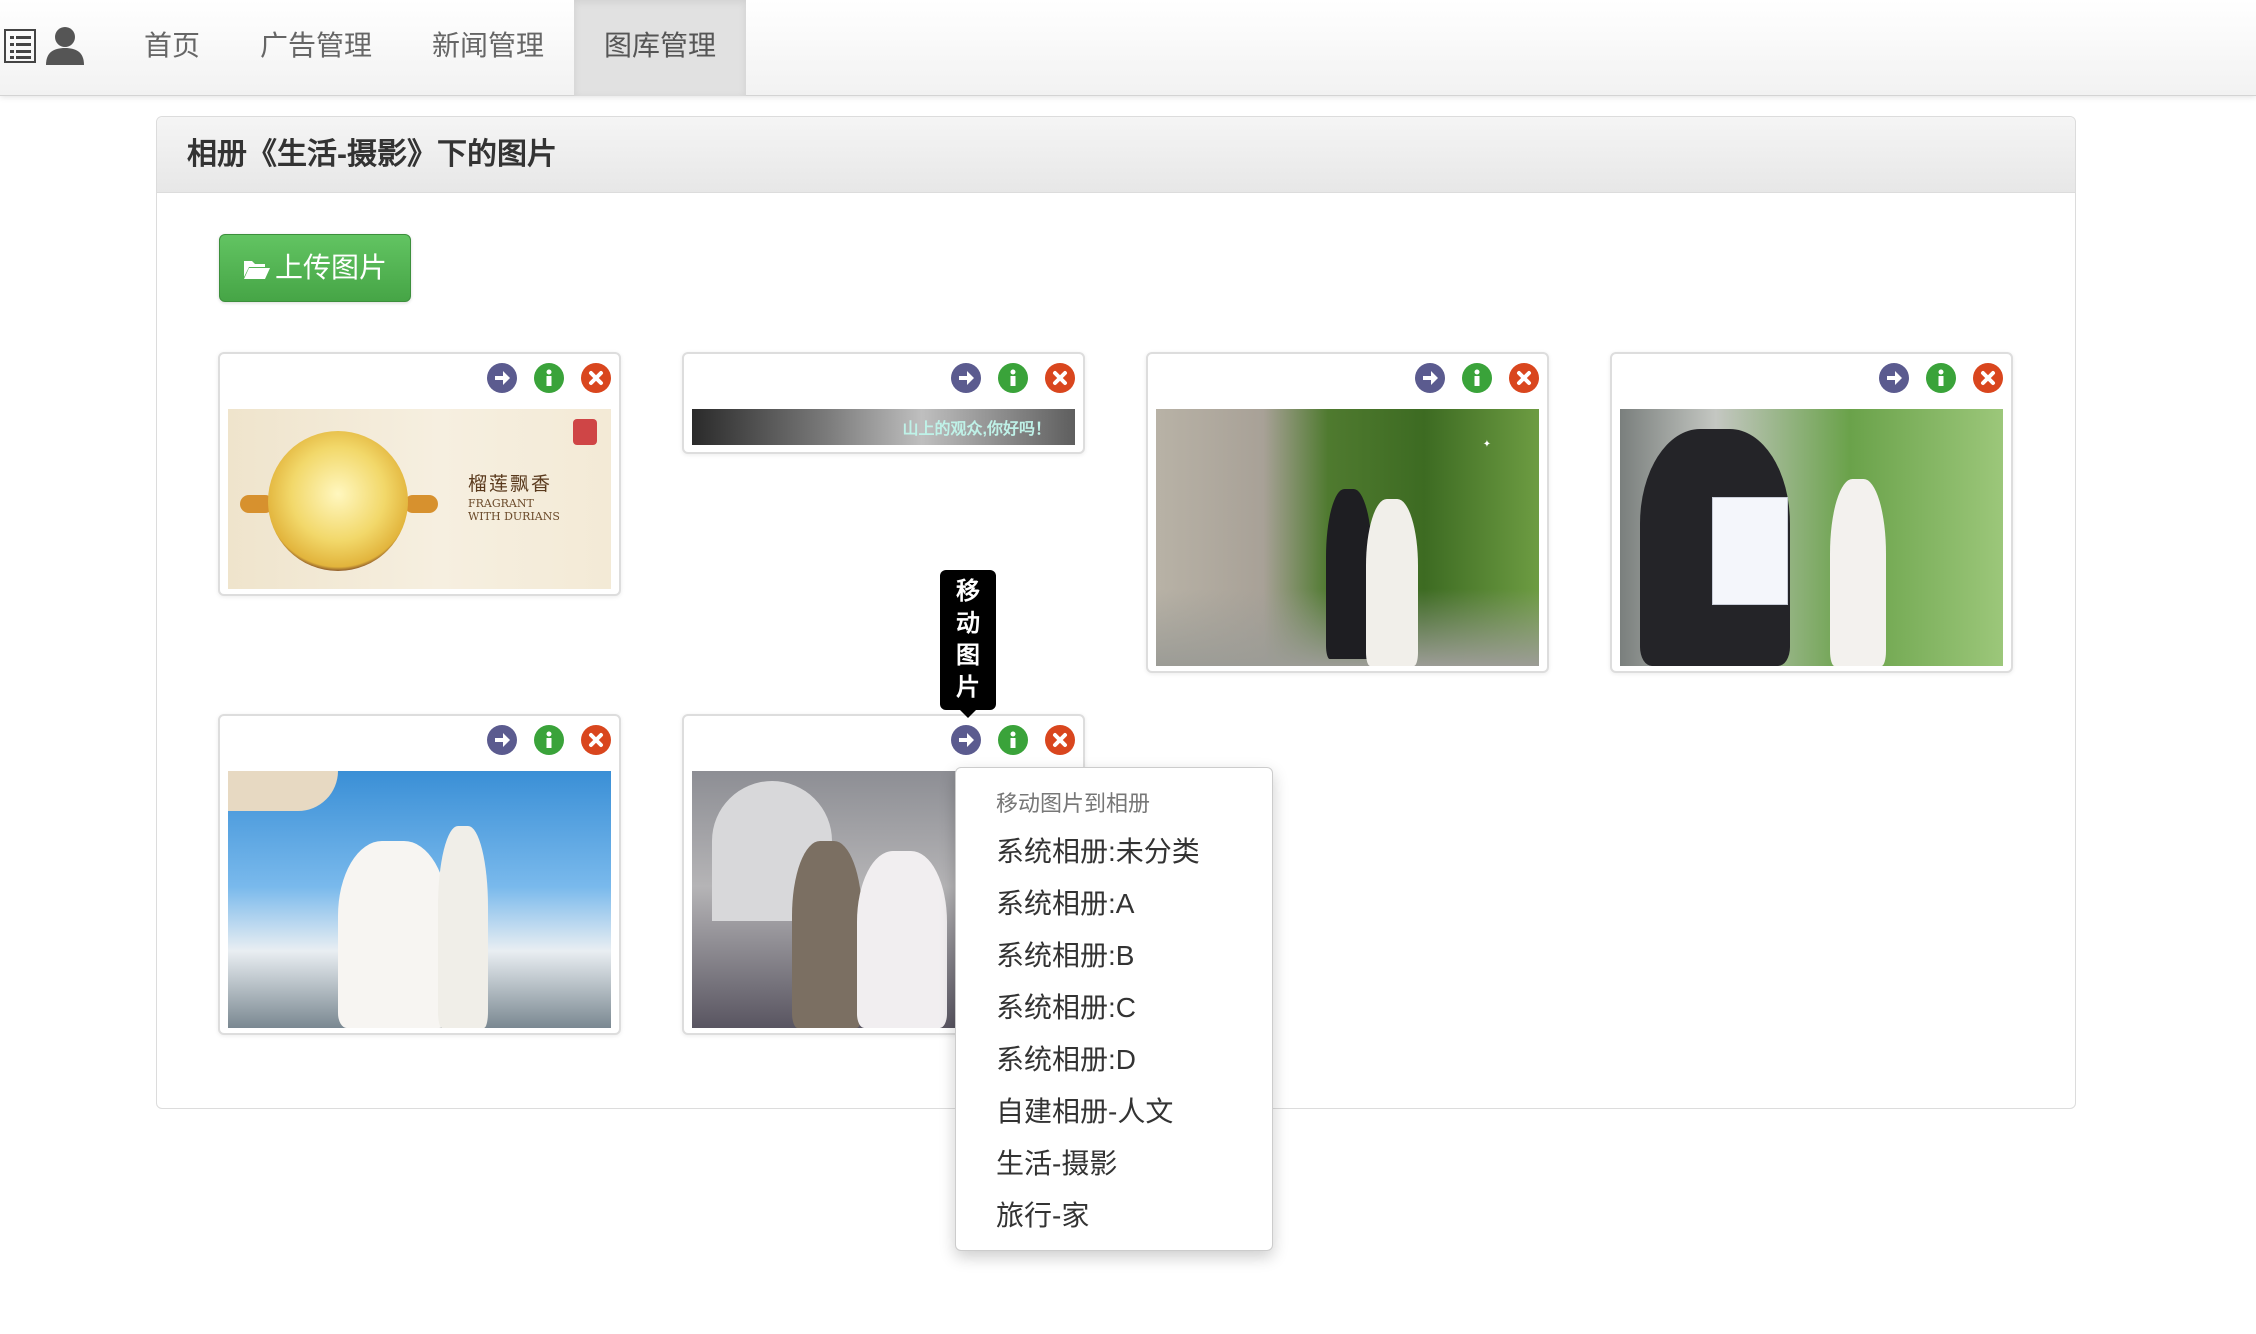 The width and height of the screenshot is (2256, 1334). What do you see at coordinates (968, 623) in the screenshot?
I see `tooltip-char: 动` at bounding box center [968, 623].